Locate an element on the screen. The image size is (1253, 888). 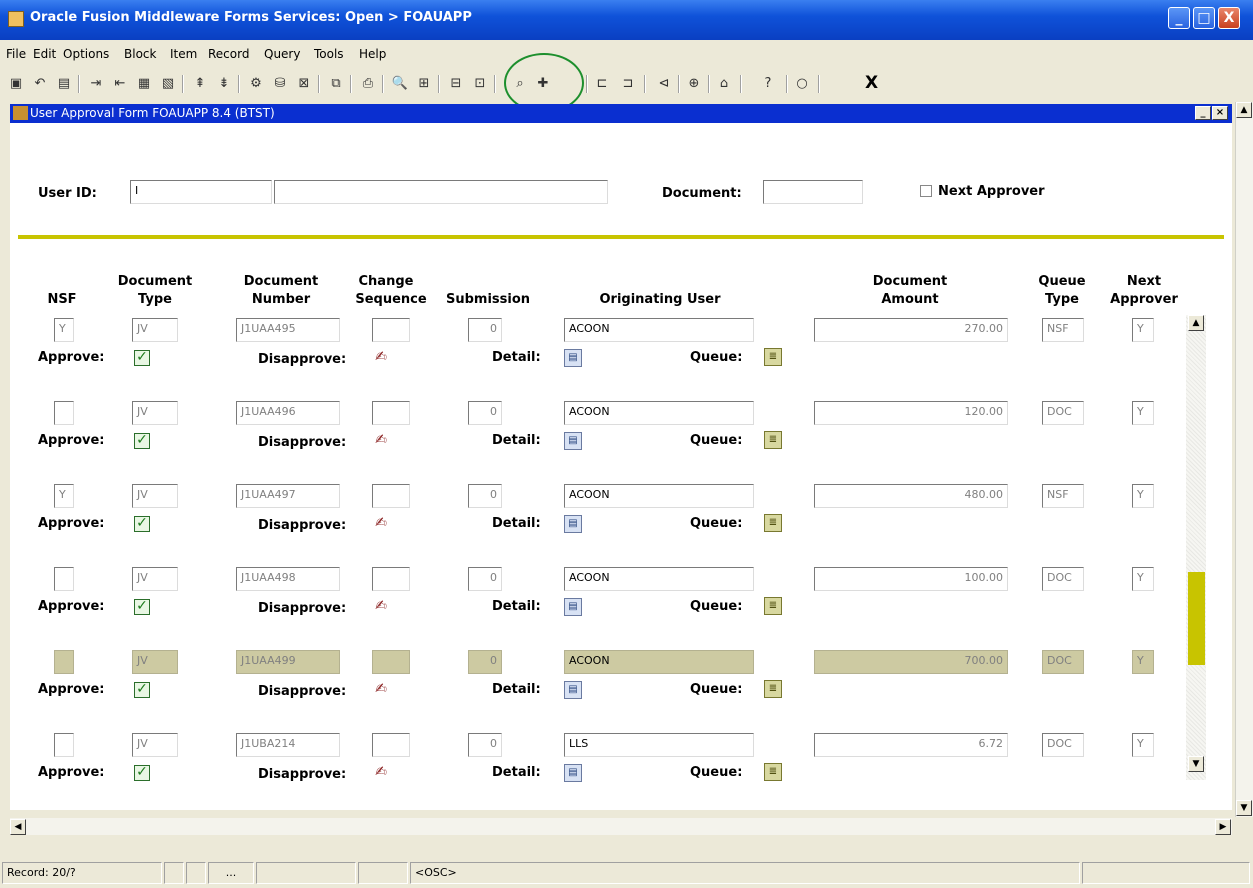
records-scroll-down-icon: ▼ is located at coordinates (1196, 764).